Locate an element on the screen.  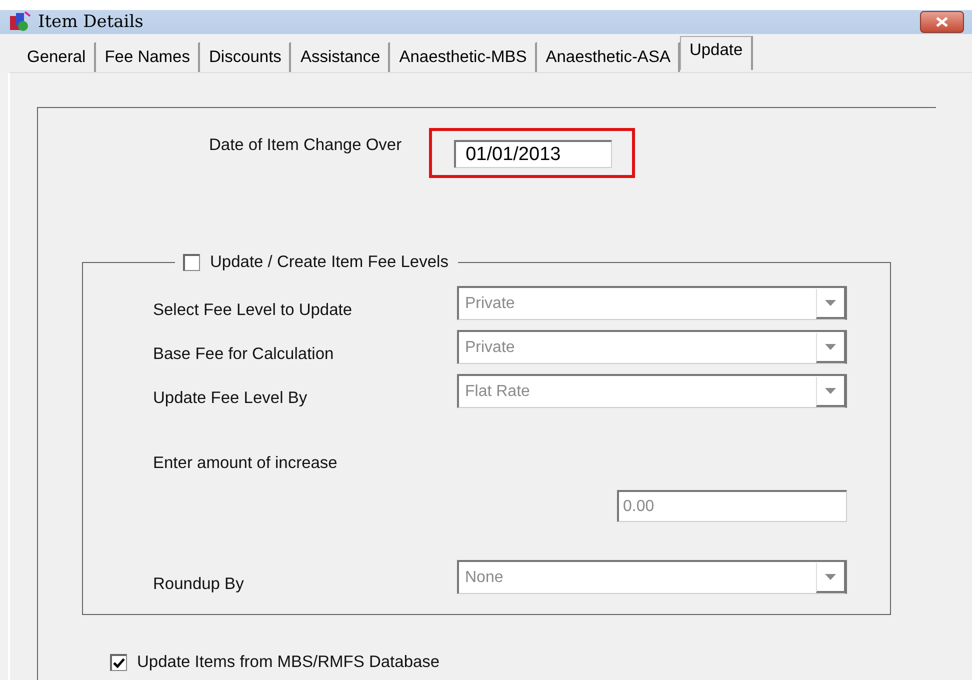
close-button is located at coordinates (942, 22).